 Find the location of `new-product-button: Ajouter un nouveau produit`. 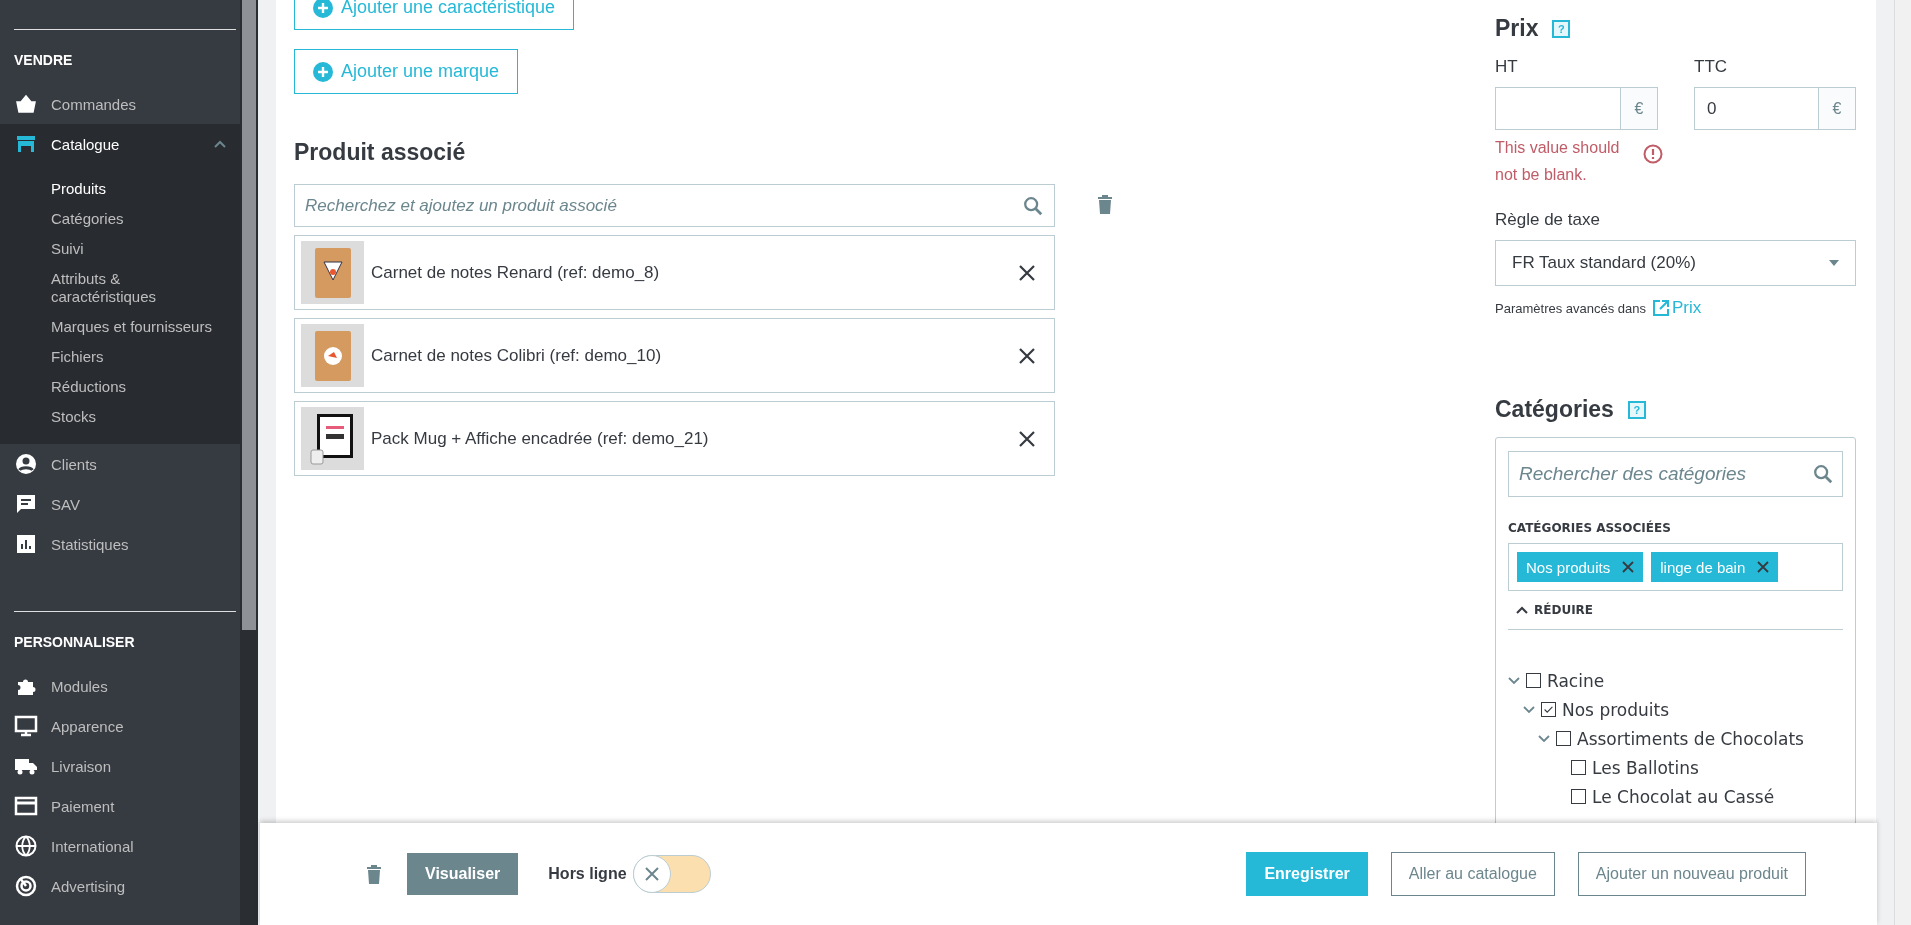

new-product-button: Ajouter un nouveau produit is located at coordinates (1691, 874).